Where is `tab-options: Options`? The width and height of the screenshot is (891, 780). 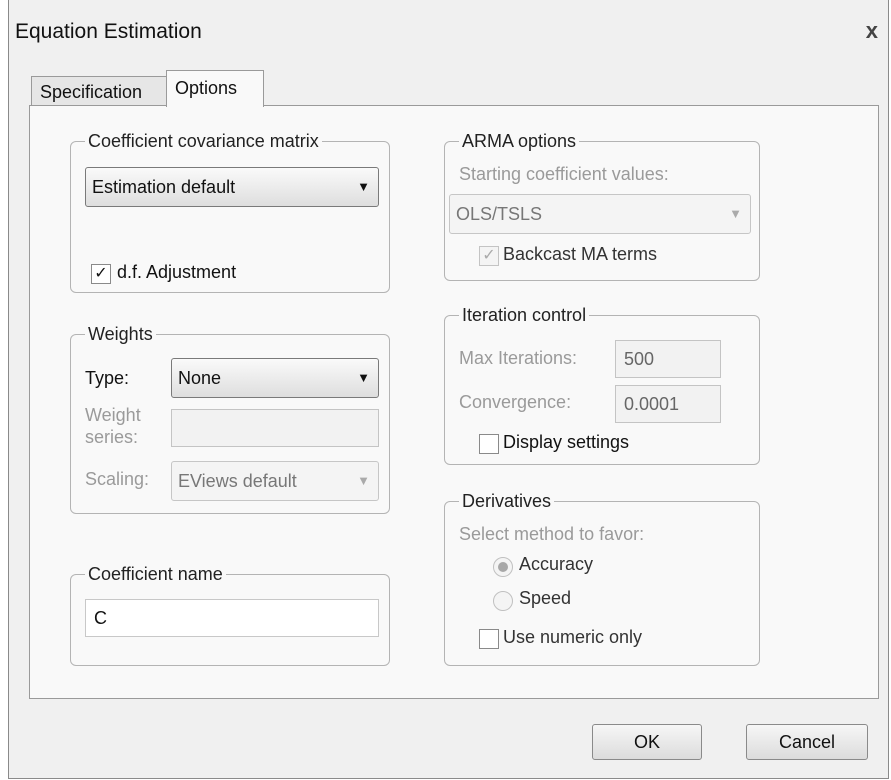 tab-options: Options is located at coordinates (215, 88).